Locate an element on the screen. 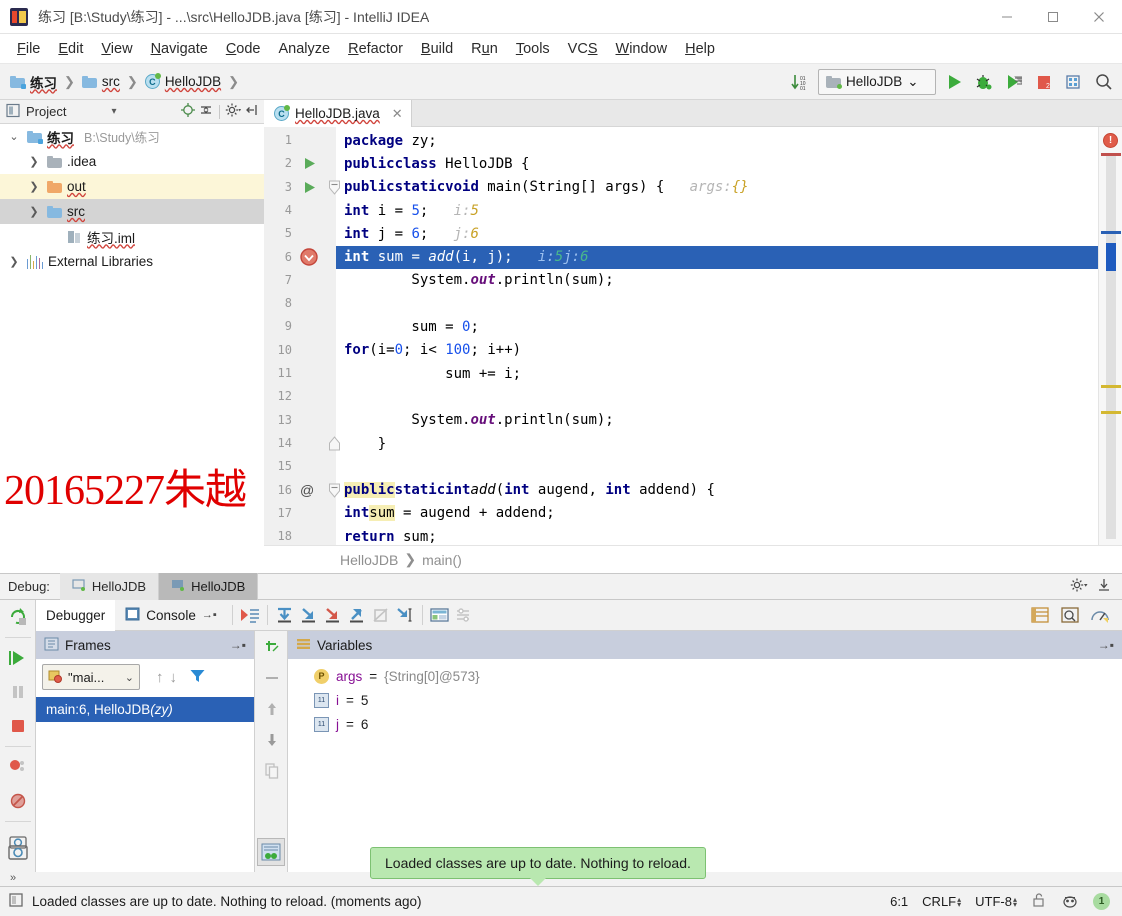 Image resolution: width=1122 pixels, height=916 pixels. add-watch-icon is located at coordinates (271, 646).